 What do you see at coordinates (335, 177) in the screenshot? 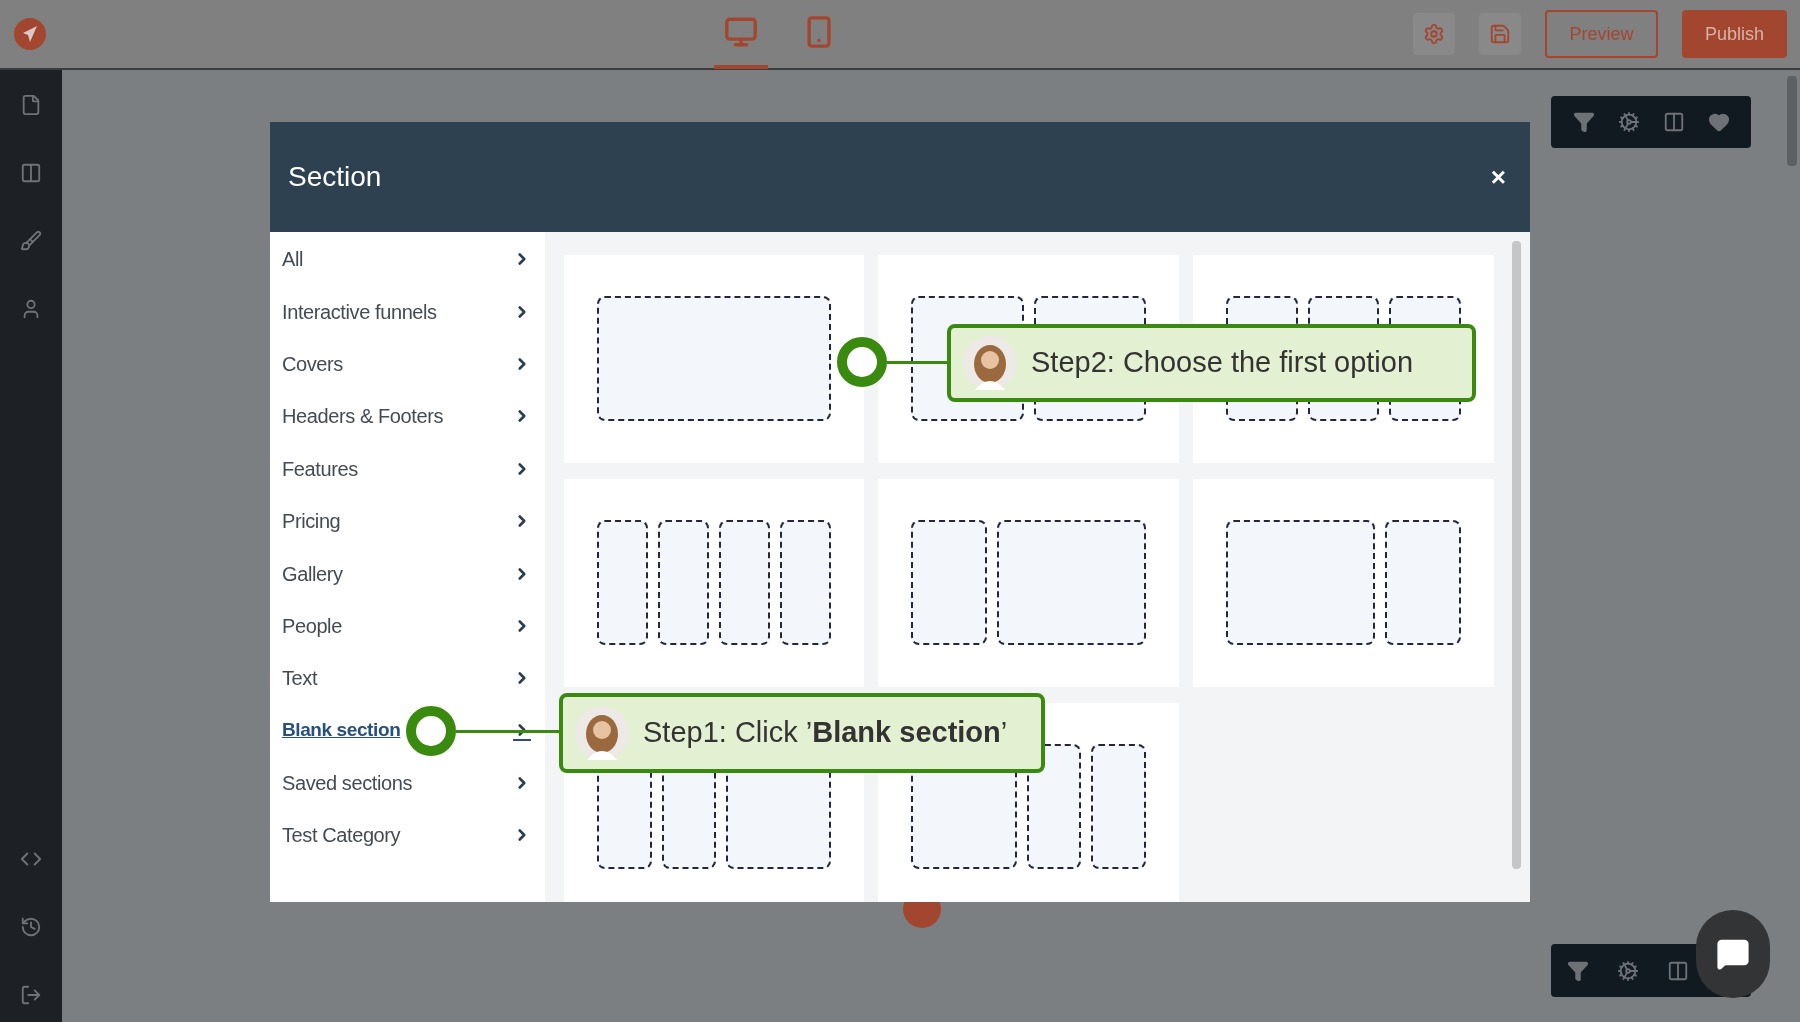
I see `dialog-title: Section` at bounding box center [335, 177].